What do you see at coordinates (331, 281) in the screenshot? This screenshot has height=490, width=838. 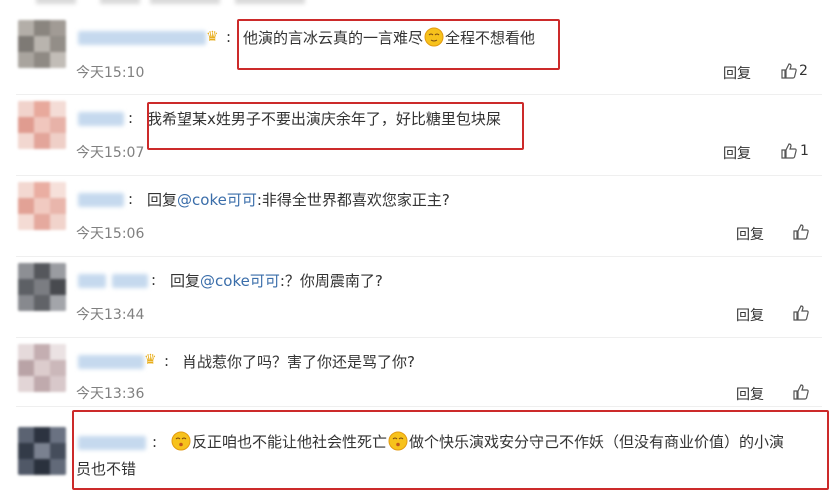 I see `comment-text-part: :？你周震南了?` at bounding box center [331, 281].